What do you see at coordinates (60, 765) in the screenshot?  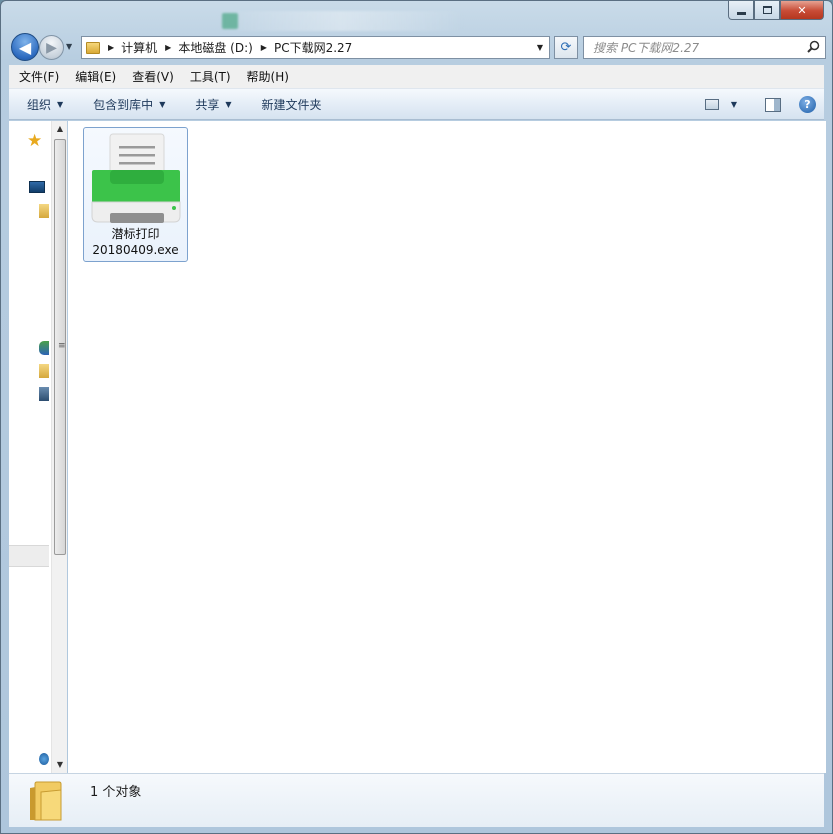 I see `scroll-down-arrow-icon: ▼` at bounding box center [60, 765].